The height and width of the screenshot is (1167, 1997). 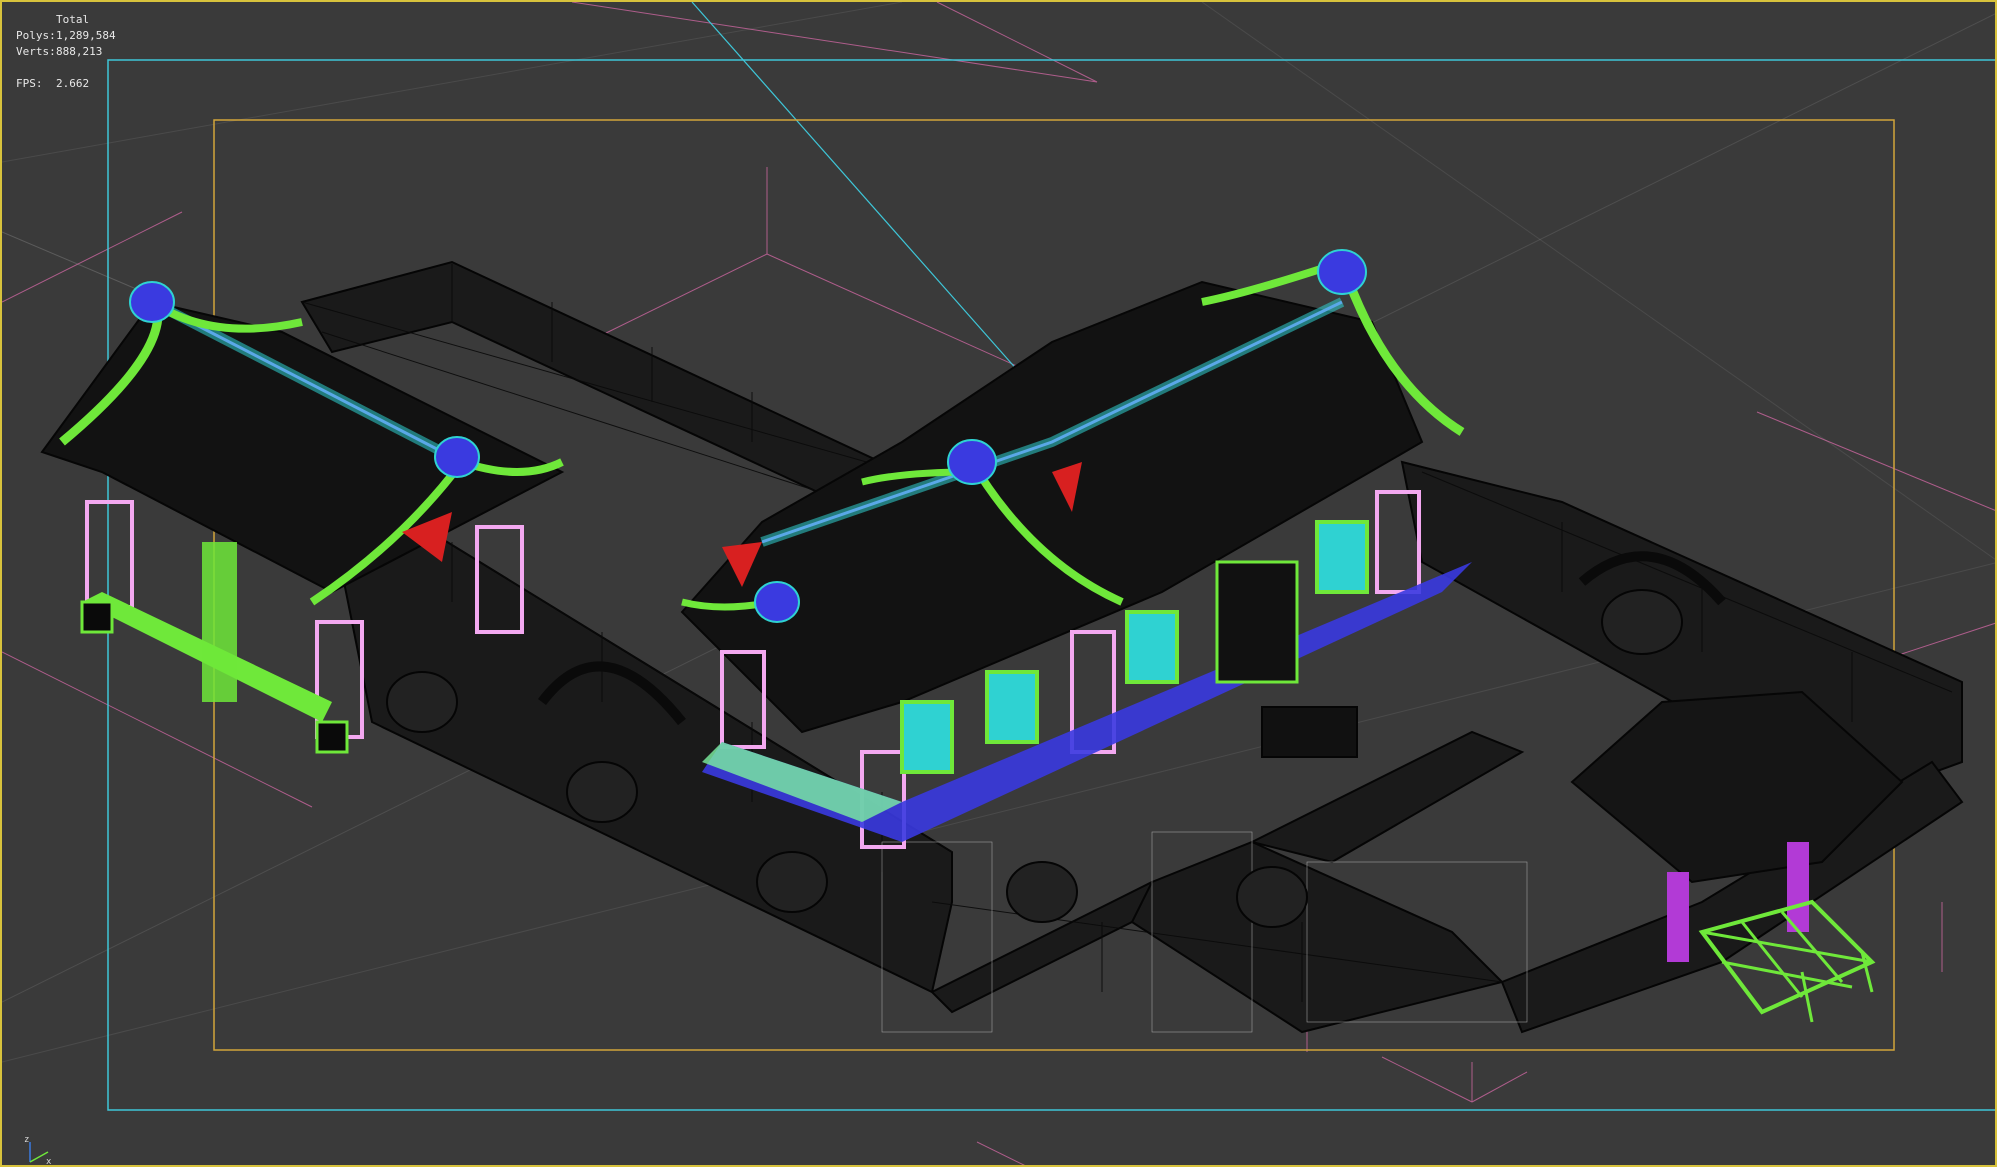 I want to click on fps-value: 2.662, so click(x=73, y=83).